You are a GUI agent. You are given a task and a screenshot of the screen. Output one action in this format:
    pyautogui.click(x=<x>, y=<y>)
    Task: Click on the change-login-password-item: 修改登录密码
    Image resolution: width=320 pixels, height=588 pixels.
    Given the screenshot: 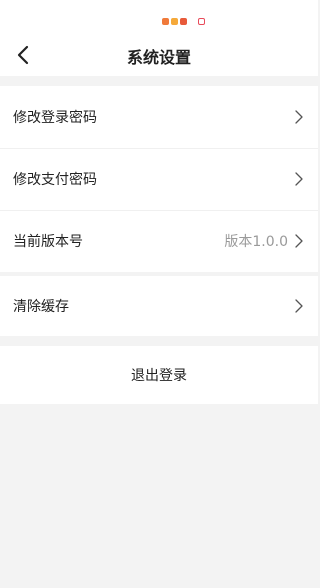 What is the action you would take?
    pyautogui.click(x=159, y=117)
    